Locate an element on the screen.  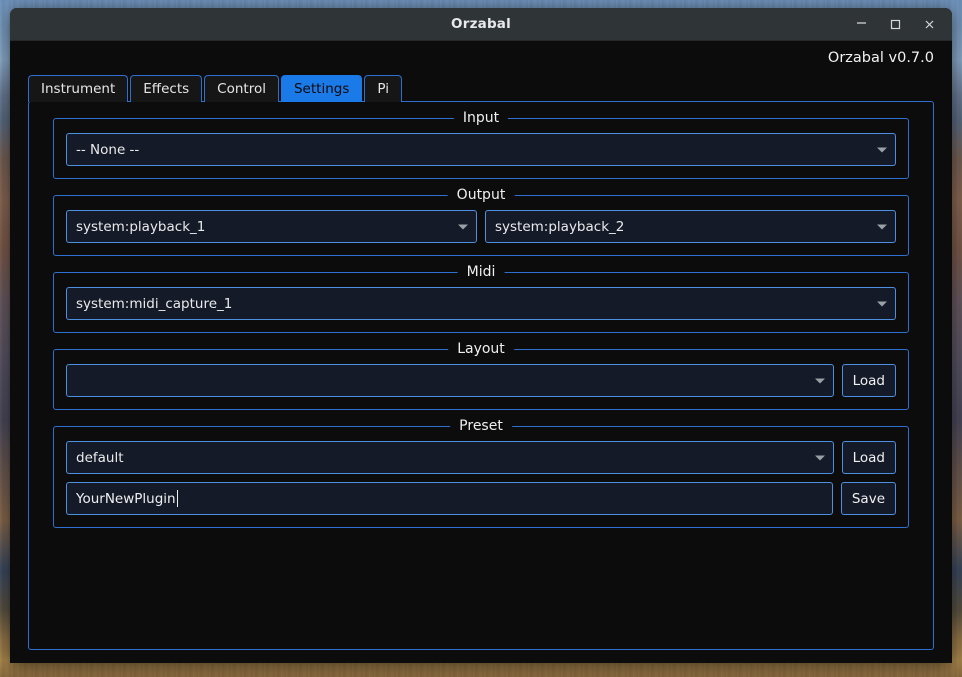
output-left-value: system:playback_1 is located at coordinates (141, 226).